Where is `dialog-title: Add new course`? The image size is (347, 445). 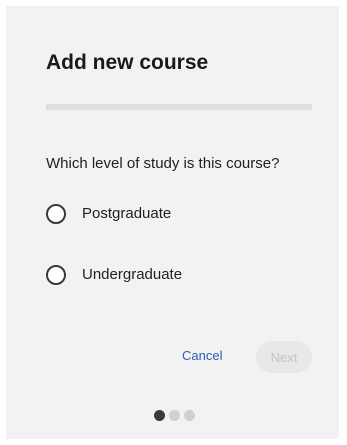 dialog-title: Add new course is located at coordinates (127, 62).